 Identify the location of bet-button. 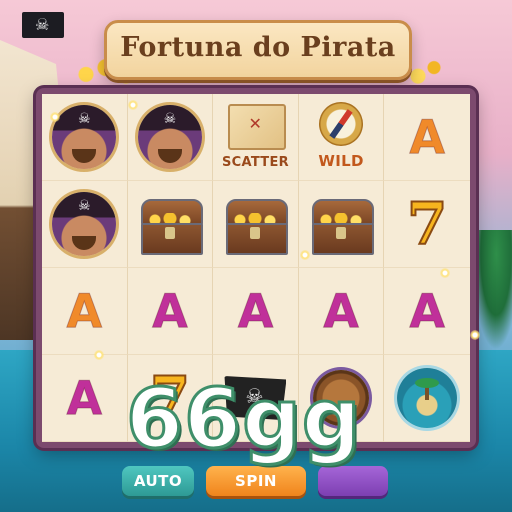
(353, 481).